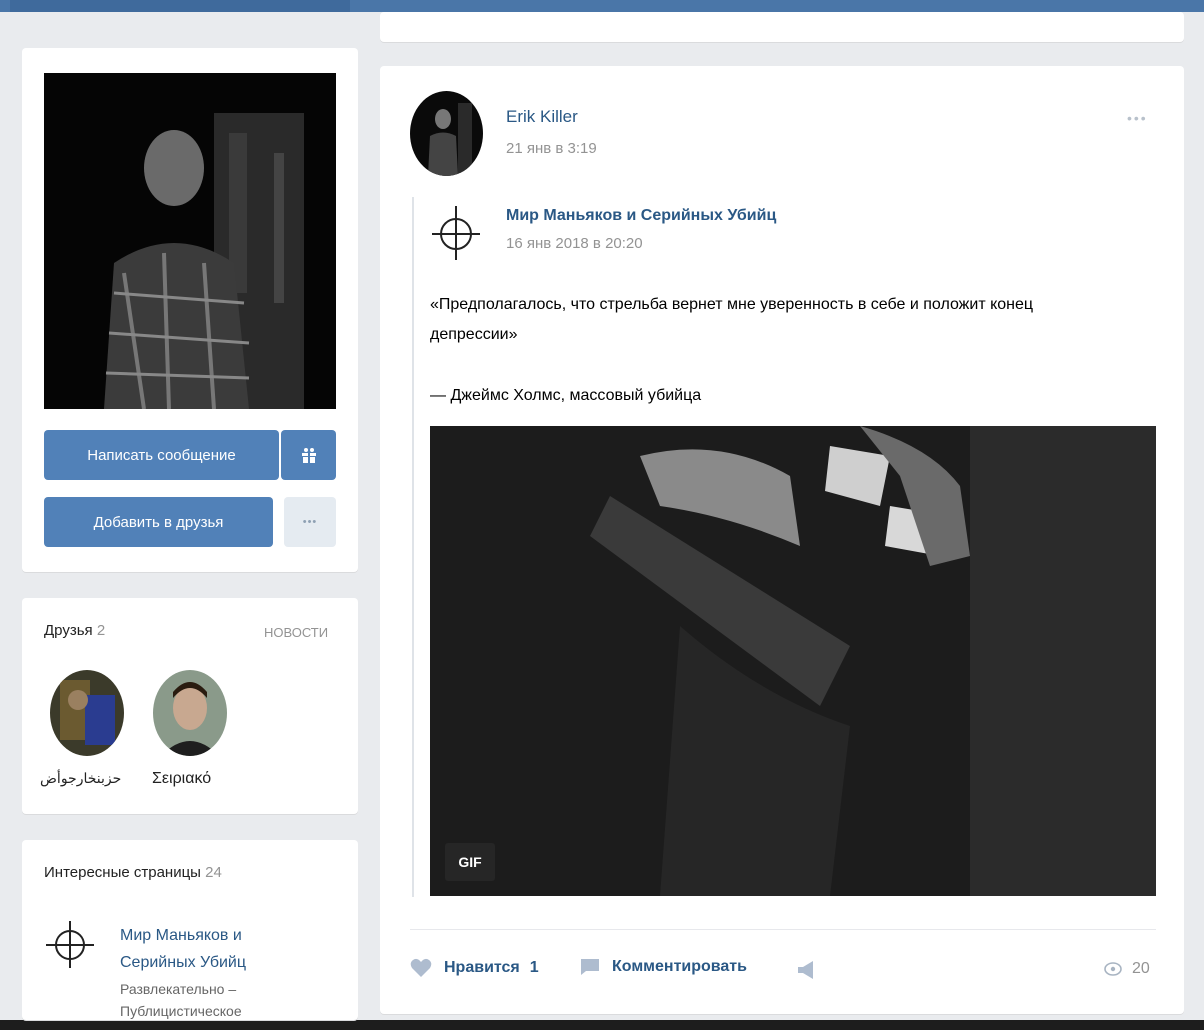  I want to click on repost-author-name: Мир Маньяков и Серийных Убийц, so click(641, 216).